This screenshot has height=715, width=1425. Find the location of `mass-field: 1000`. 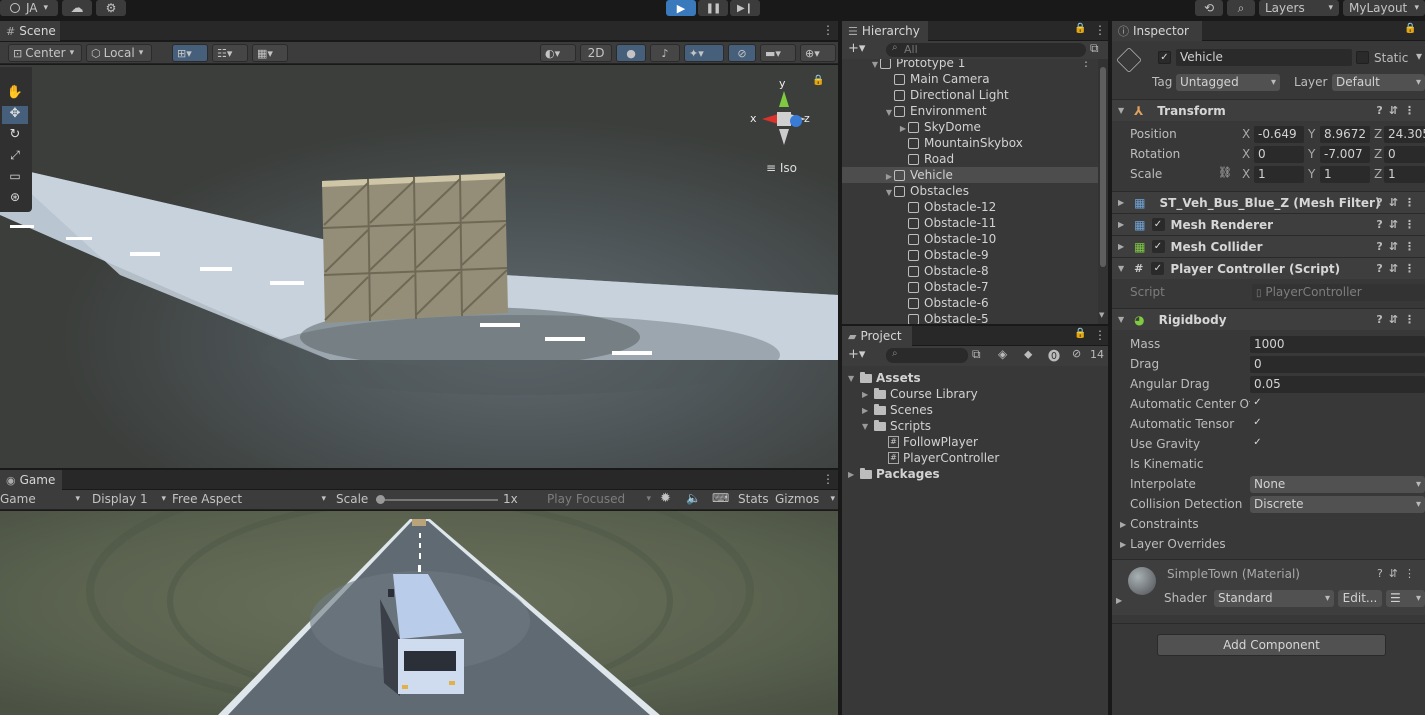

mass-field: 1000 is located at coordinates (1337, 344).